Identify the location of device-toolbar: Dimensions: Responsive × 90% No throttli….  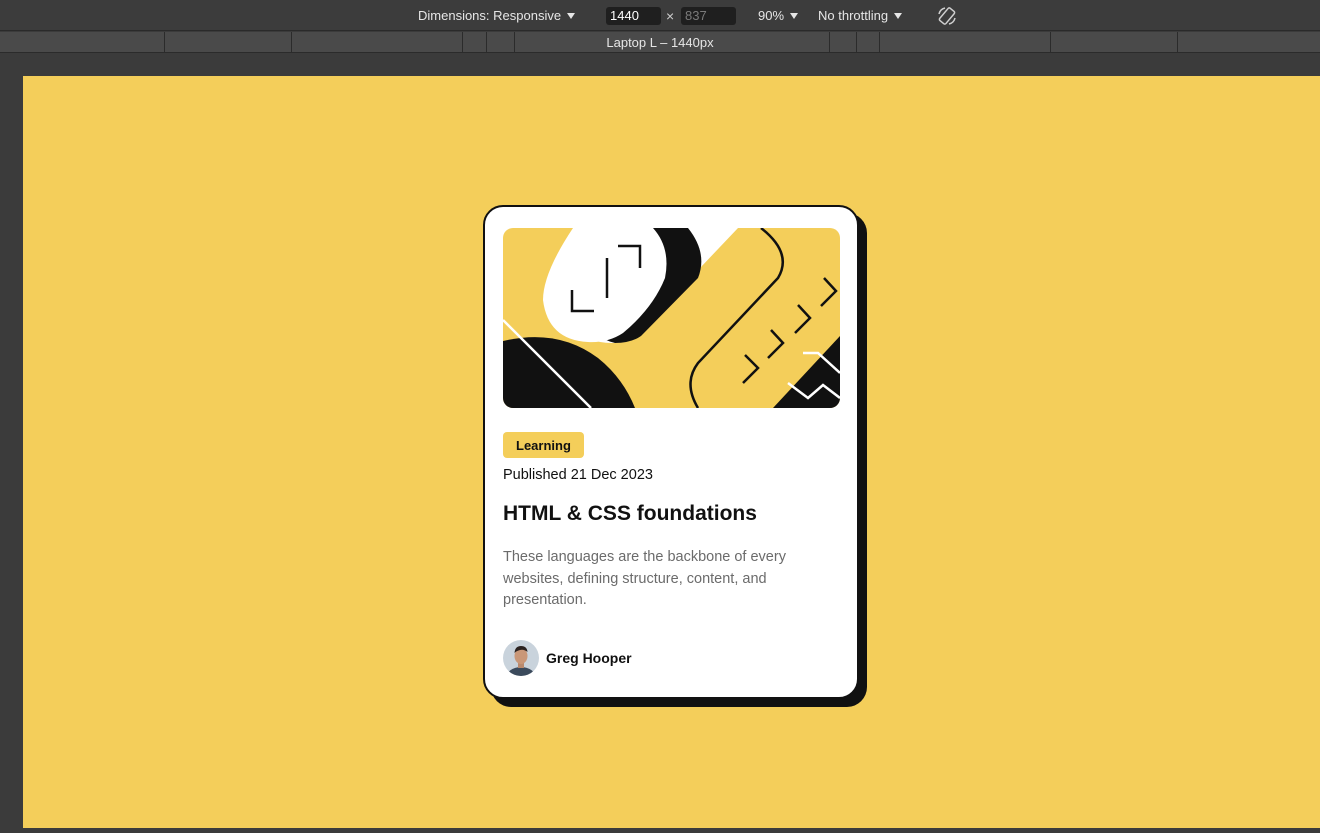
(660, 15).